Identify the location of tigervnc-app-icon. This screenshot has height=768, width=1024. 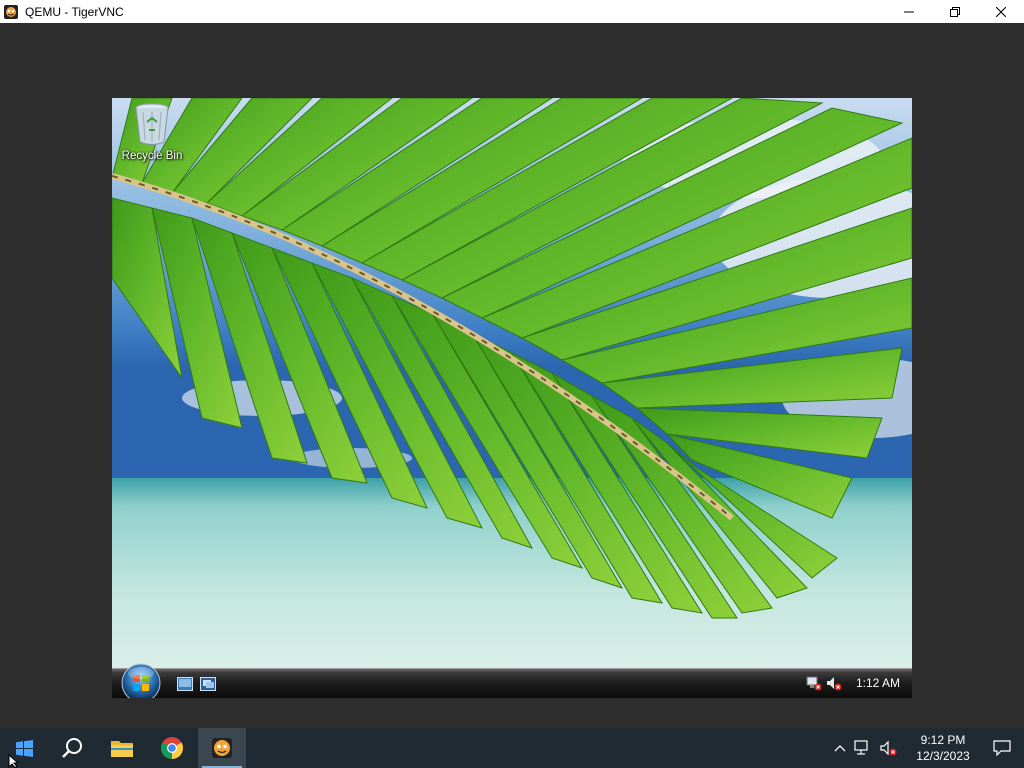
(11, 11).